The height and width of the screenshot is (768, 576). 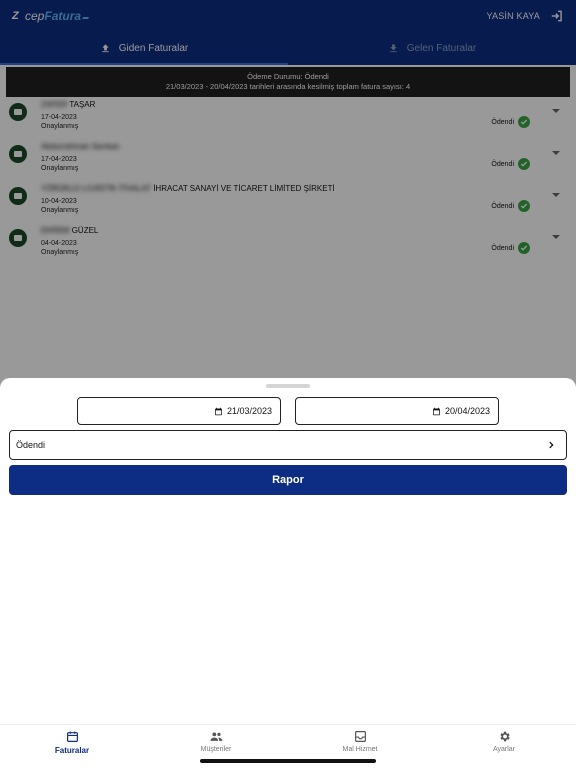 What do you see at coordinates (551, 445) in the screenshot?
I see `chevron-right-icon` at bounding box center [551, 445].